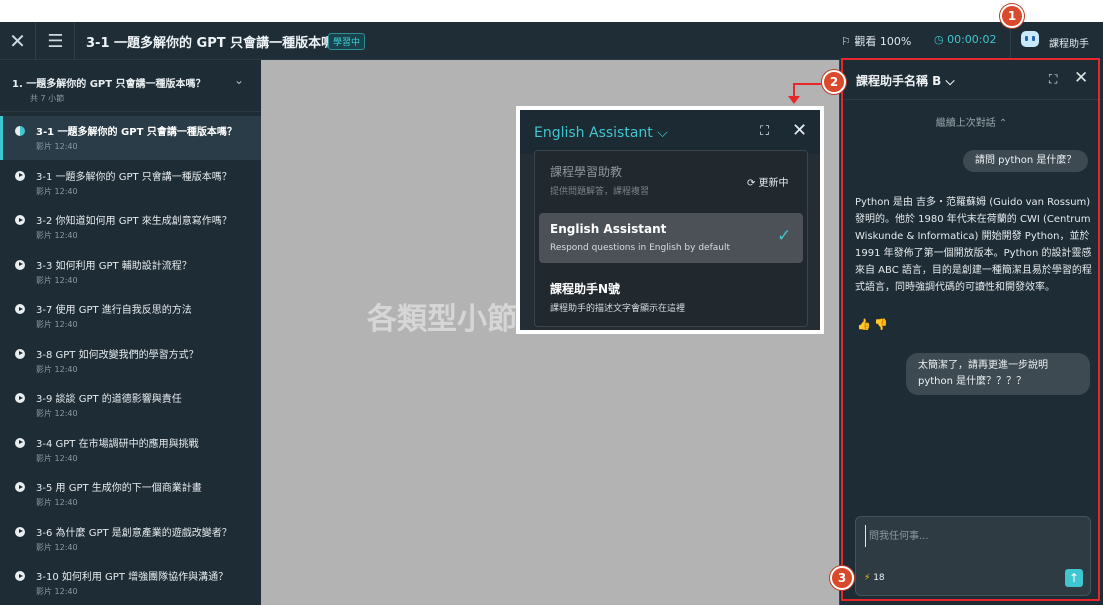 The image size is (1103, 605). Describe the element at coordinates (114, 266) in the screenshot. I see `lesson-title: 3-3 如何利用 GPT 輔助設計流程？` at that location.